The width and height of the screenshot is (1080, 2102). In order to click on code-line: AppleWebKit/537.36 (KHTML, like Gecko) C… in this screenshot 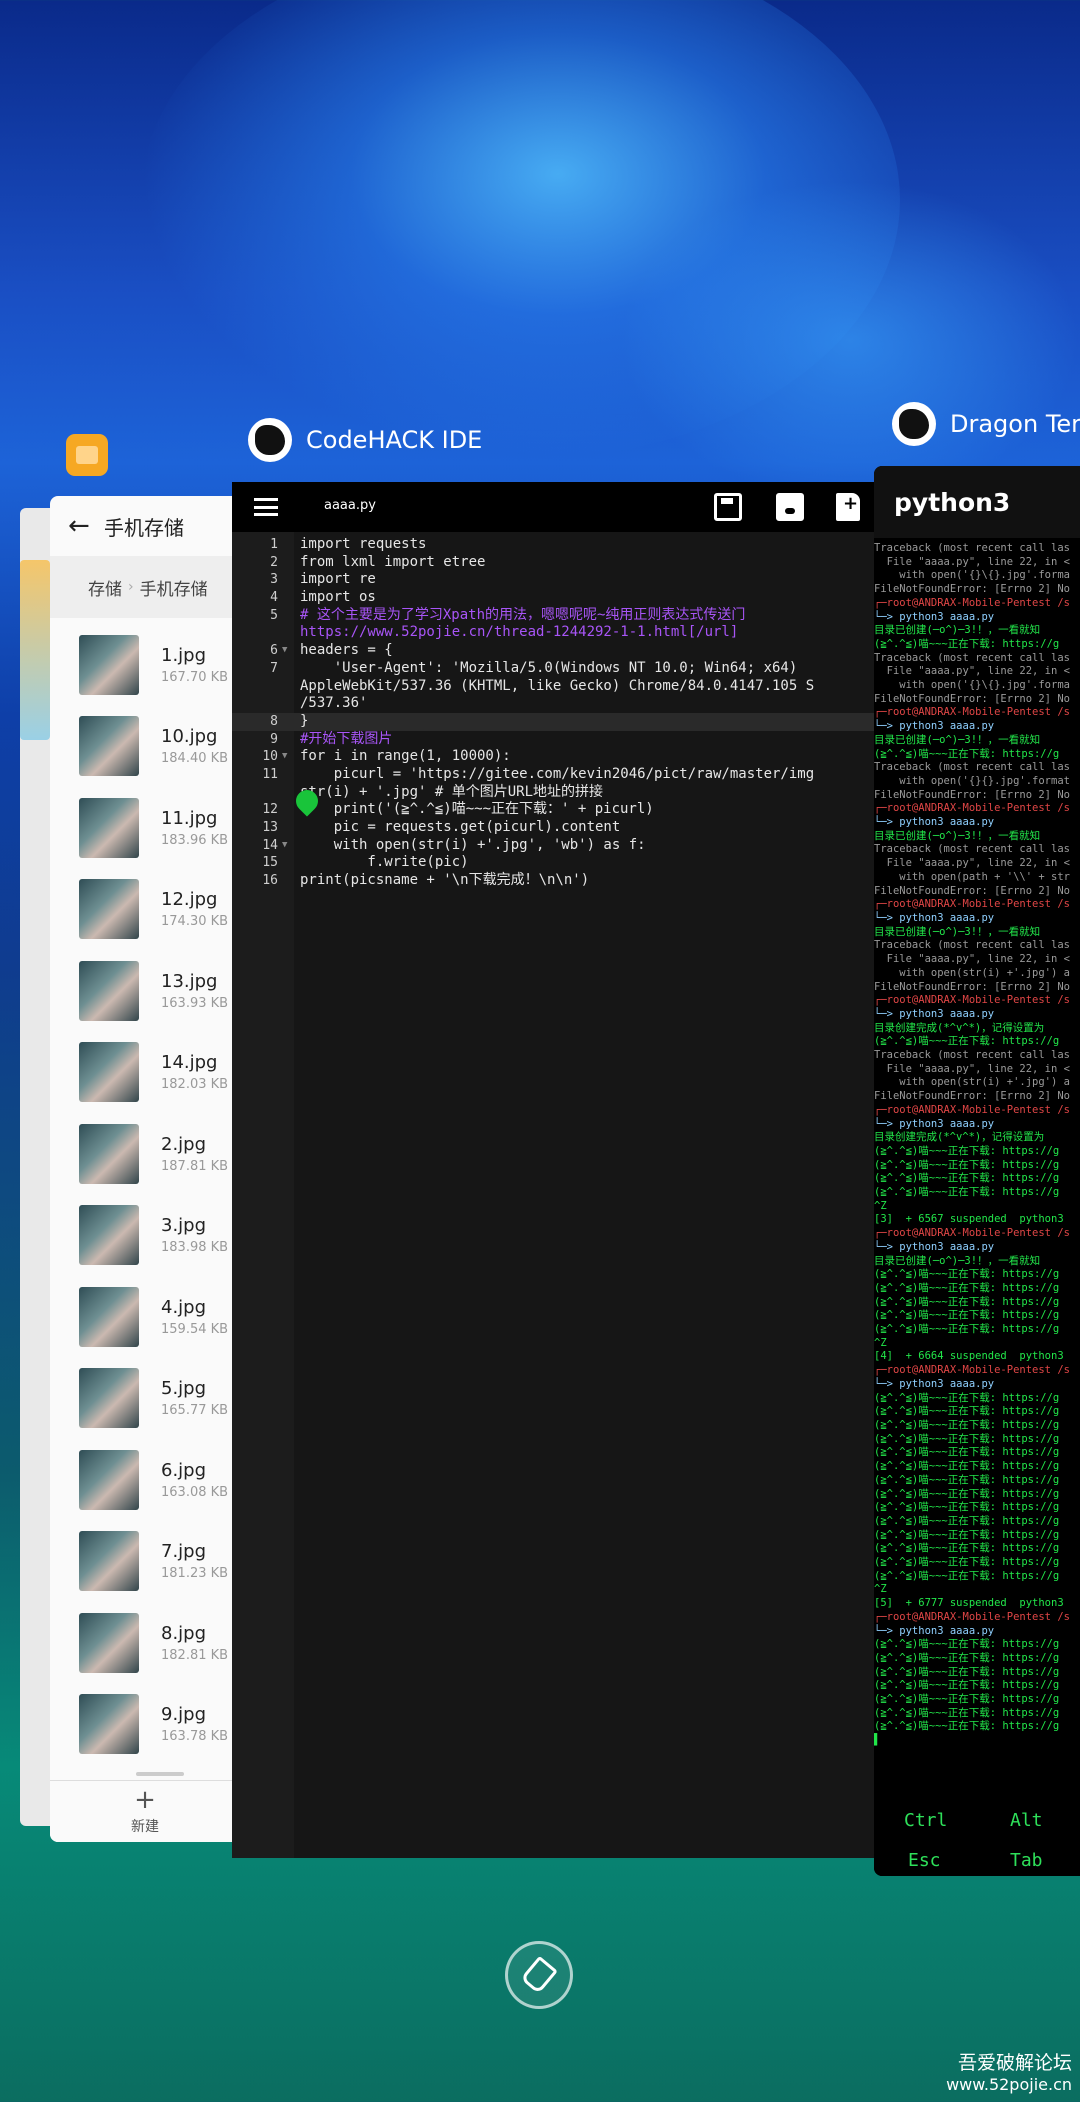, I will do `click(553, 687)`.